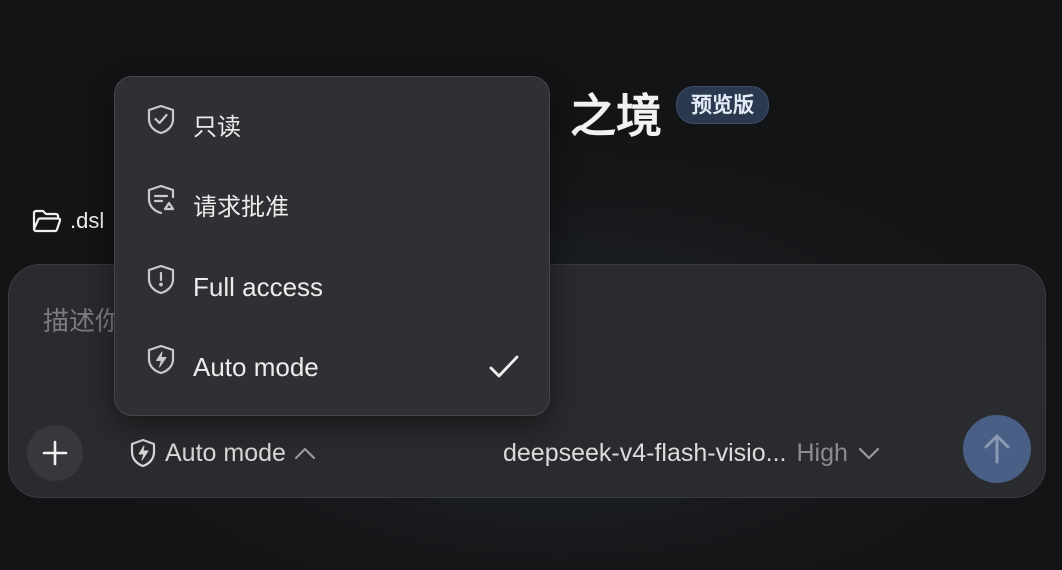 Image resolution: width=1062 pixels, height=570 pixels. Describe the element at coordinates (217, 127) in the screenshot. I see `menu-item-label: 只读` at that location.